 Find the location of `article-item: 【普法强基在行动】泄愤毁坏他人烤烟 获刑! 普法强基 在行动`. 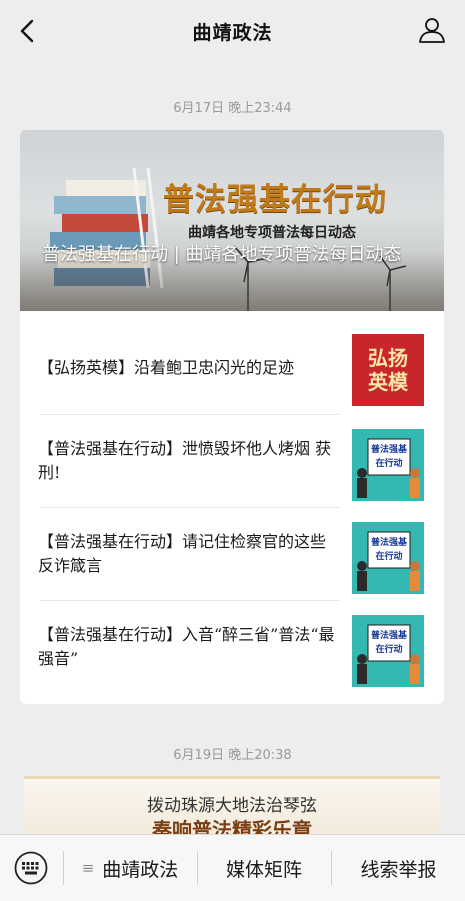

article-item: 【普法强基在行动】泄愤毁坏他人烤烟 获刑! 普法强基 在行动 is located at coordinates (232, 461).